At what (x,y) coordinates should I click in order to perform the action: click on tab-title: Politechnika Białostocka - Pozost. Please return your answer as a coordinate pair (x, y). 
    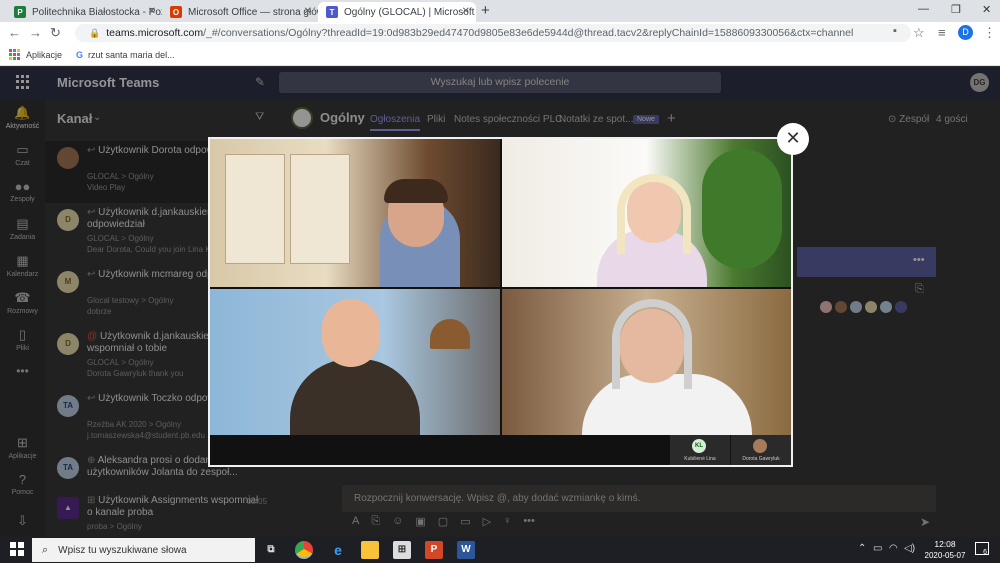
    Looking at the image, I should click on (97, 12).